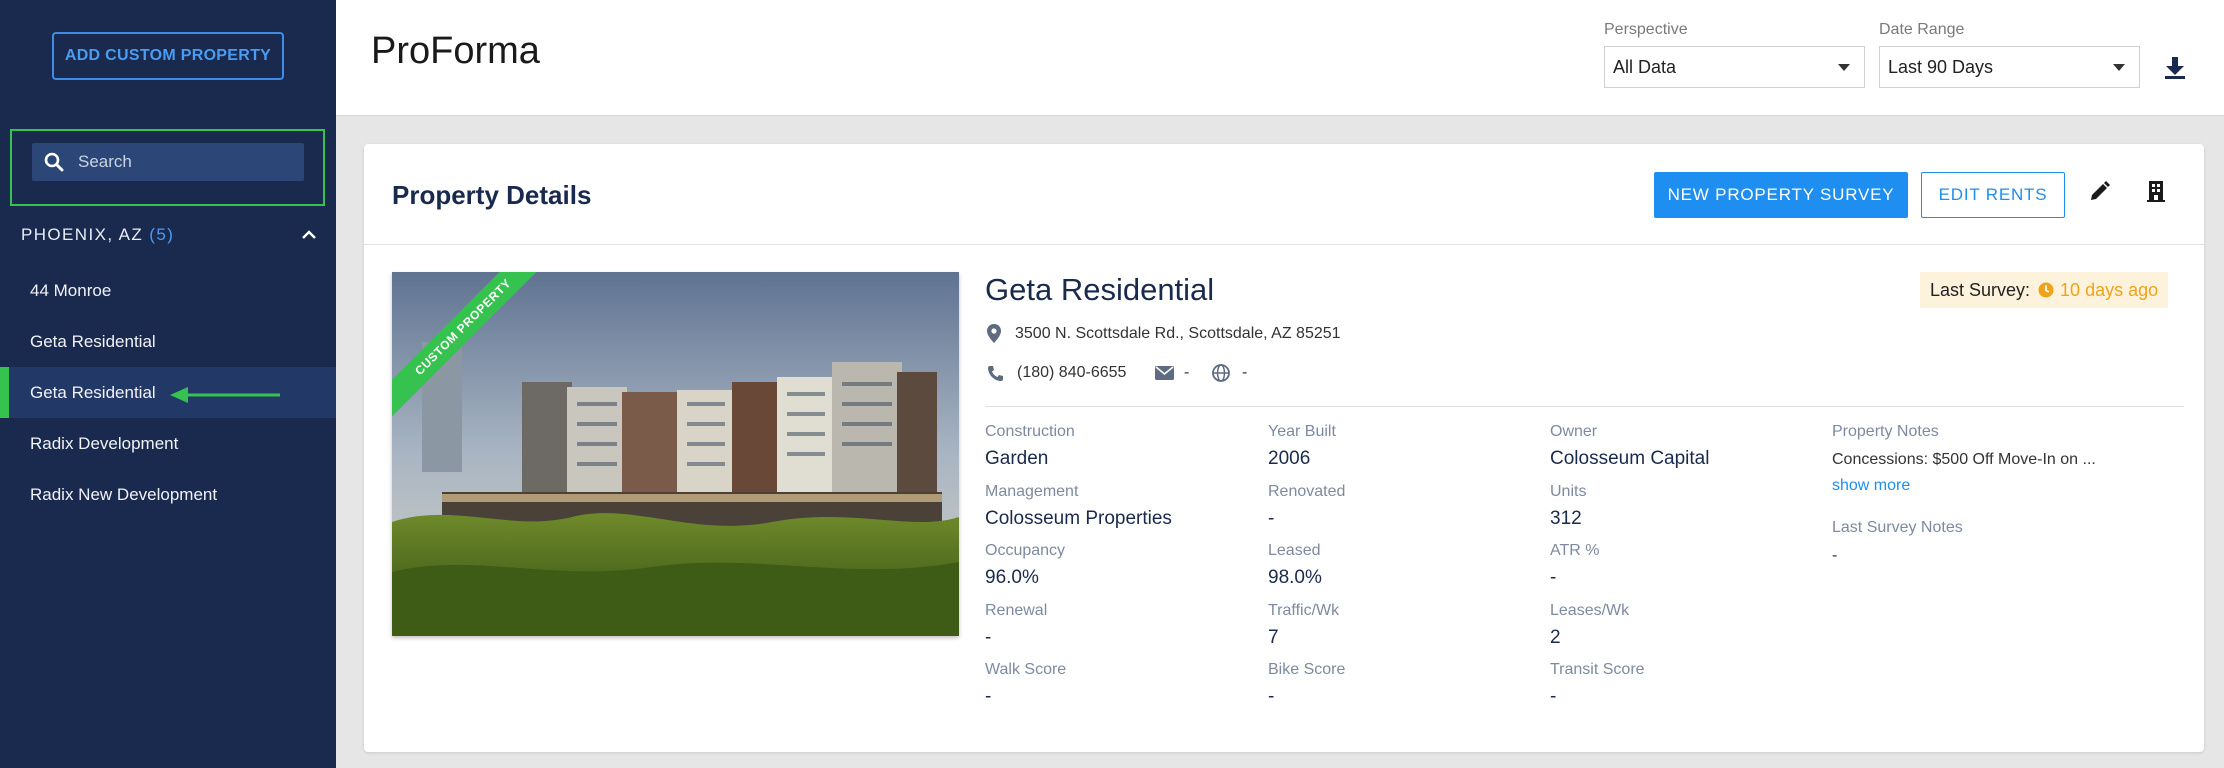  I want to click on sidebar-item-radix-new-development: Radix New Development, so click(168, 494).